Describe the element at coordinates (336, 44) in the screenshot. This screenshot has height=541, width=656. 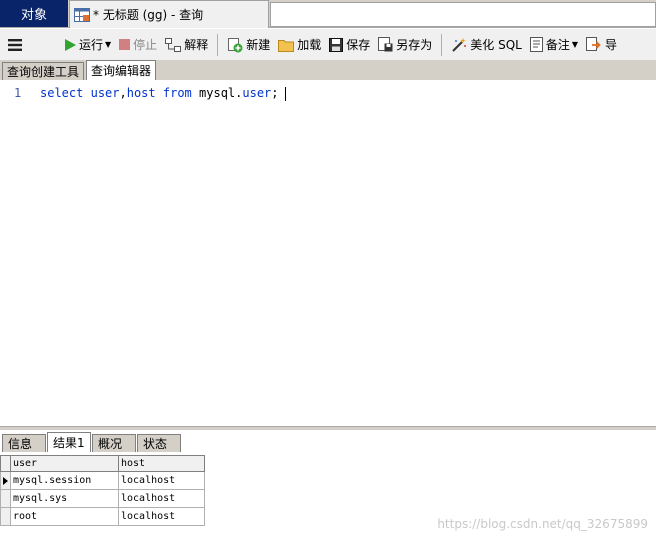
I see `save-disk-icon` at that location.